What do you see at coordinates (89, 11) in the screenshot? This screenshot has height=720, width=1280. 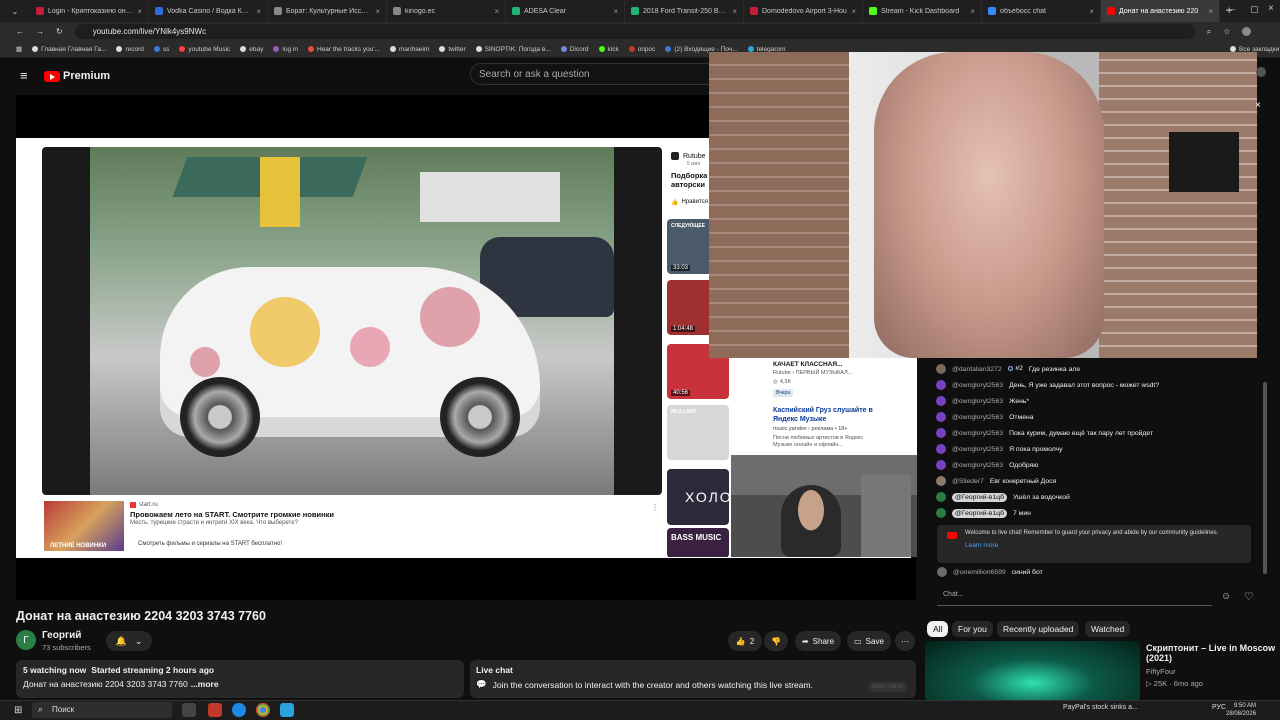 I see `browser-tab: Login - Криптоказино онлай ×` at bounding box center [89, 11].